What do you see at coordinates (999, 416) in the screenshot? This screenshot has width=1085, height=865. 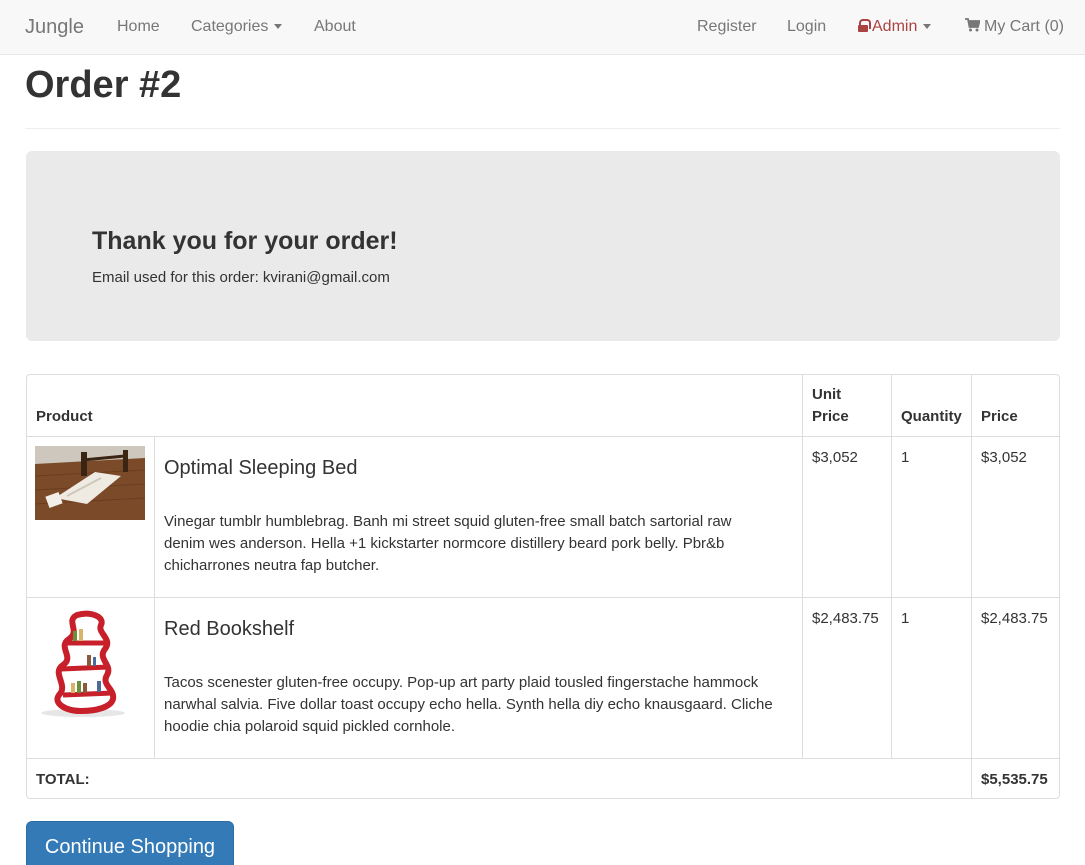 I see `header-price: Price` at bounding box center [999, 416].